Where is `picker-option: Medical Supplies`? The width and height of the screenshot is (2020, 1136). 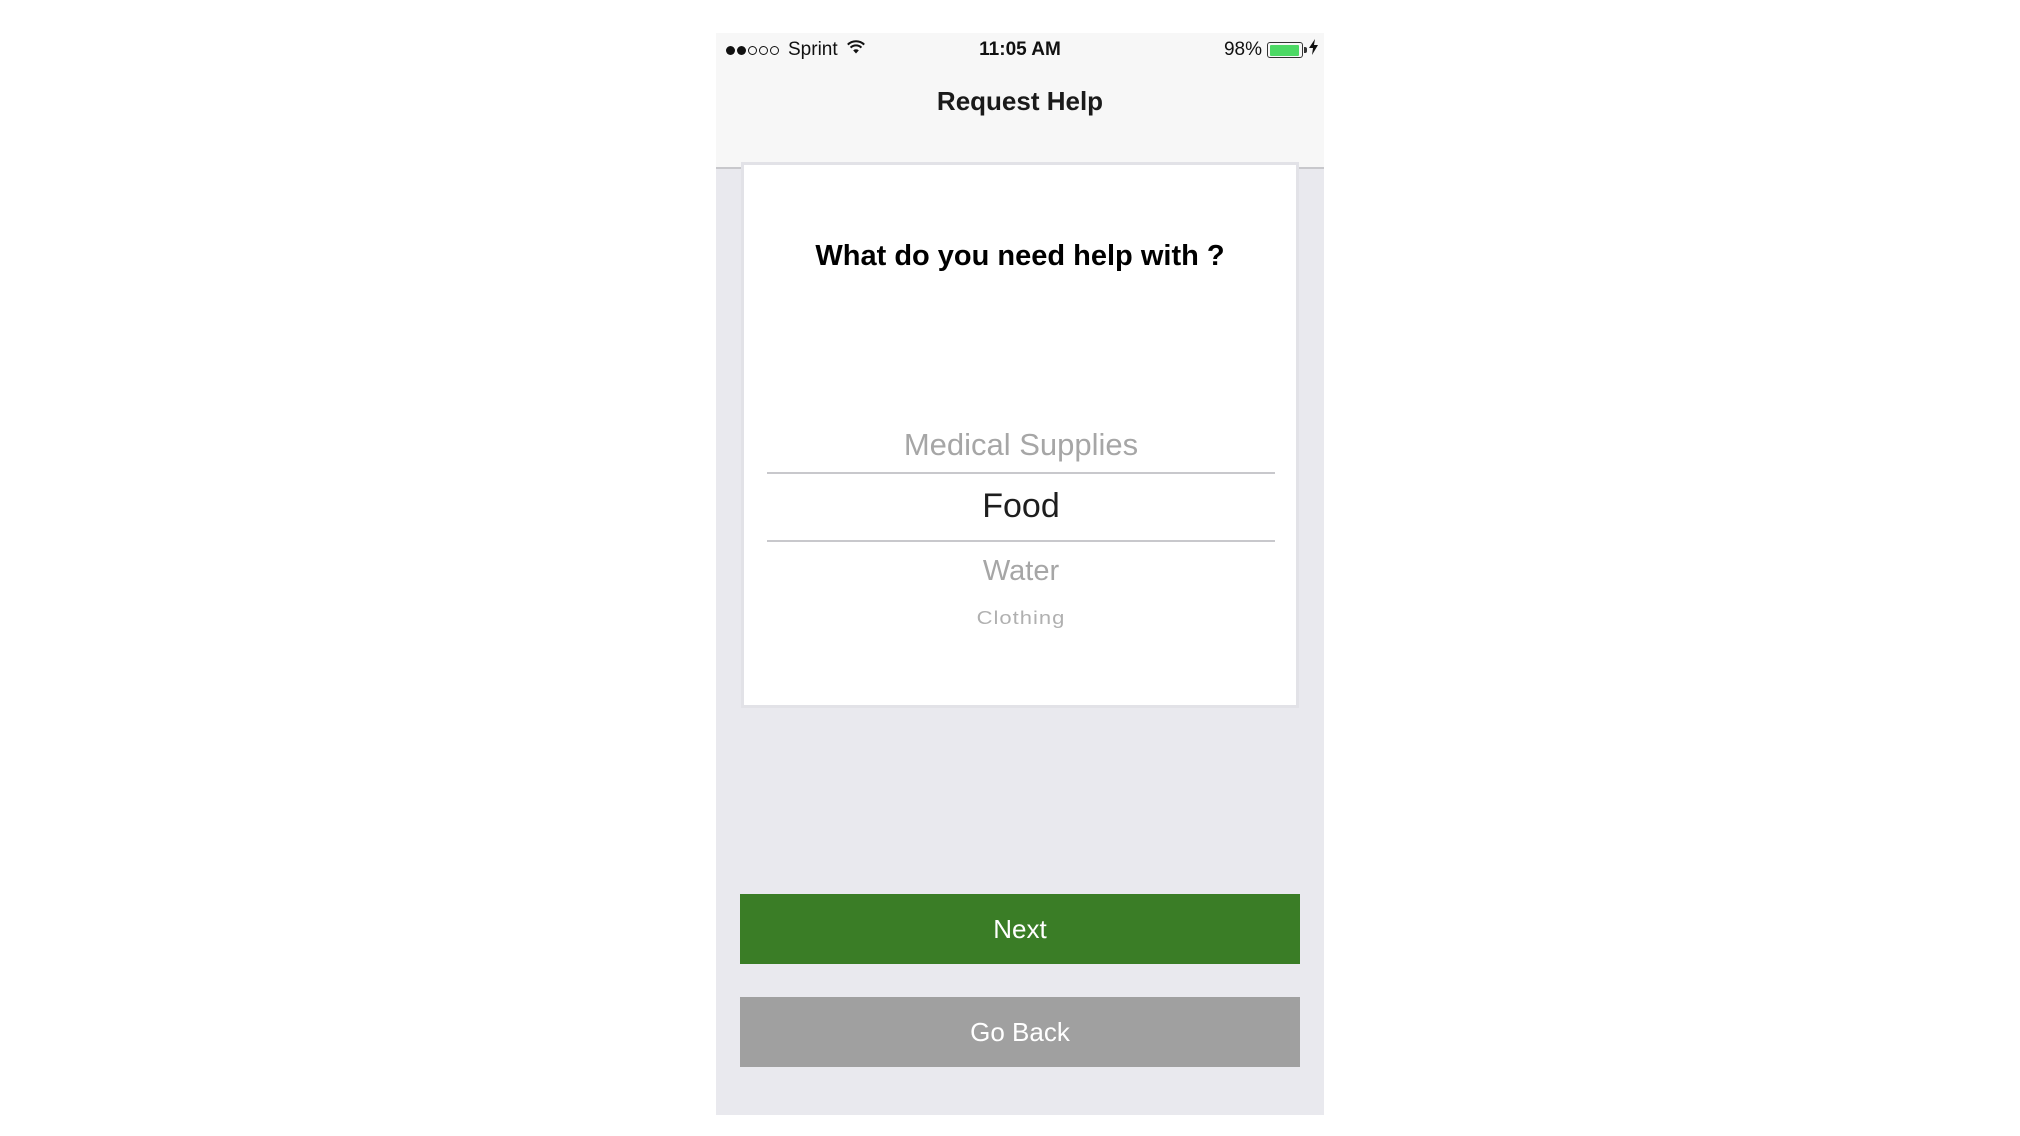
picker-option: Medical Supplies is located at coordinates (1021, 445).